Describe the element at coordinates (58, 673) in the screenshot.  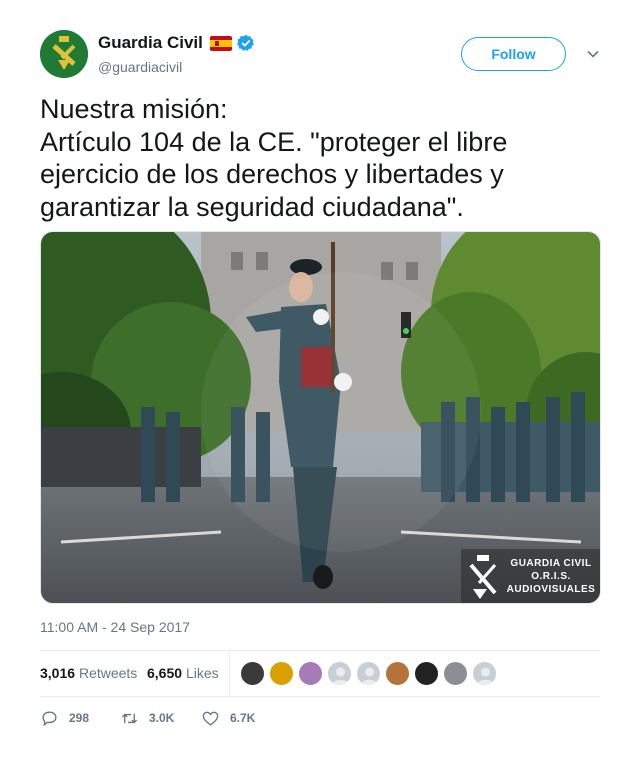
I see `retweets-count: 3,016` at that location.